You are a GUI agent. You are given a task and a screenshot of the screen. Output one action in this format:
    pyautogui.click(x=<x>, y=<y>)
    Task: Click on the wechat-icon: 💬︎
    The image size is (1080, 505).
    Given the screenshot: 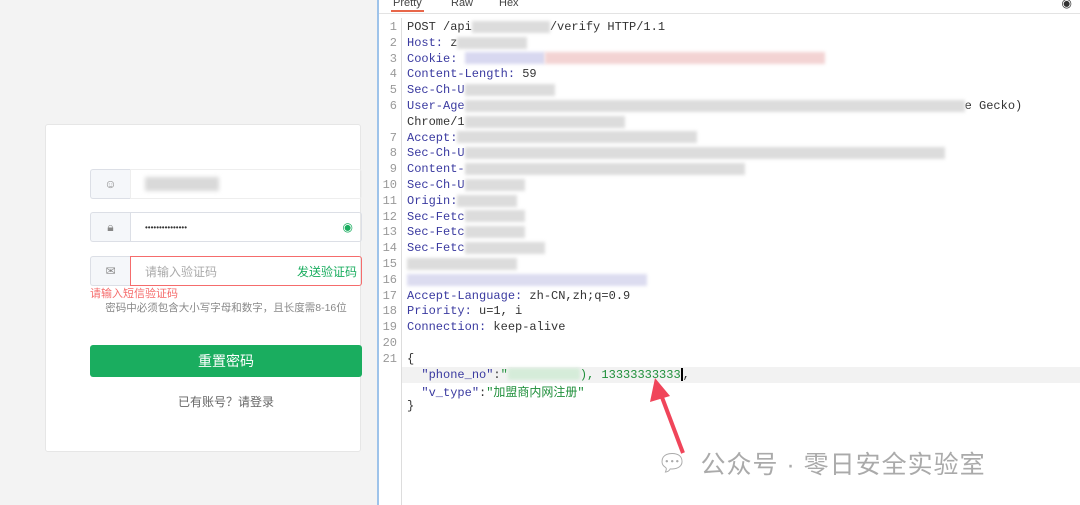 What is the action you would take?
    pyautogui.click(x=673, y=463)
    